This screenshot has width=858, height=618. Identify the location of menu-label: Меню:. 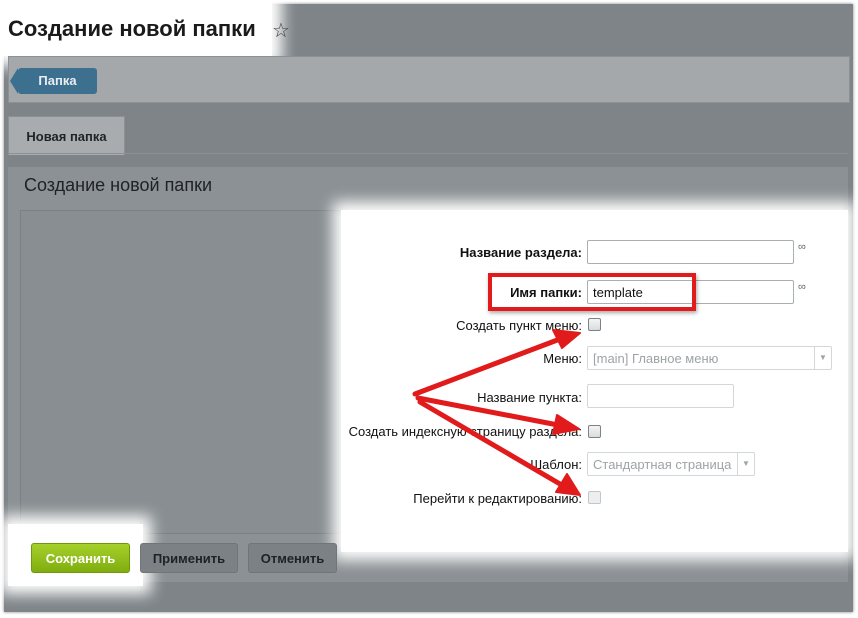
(562, 358).